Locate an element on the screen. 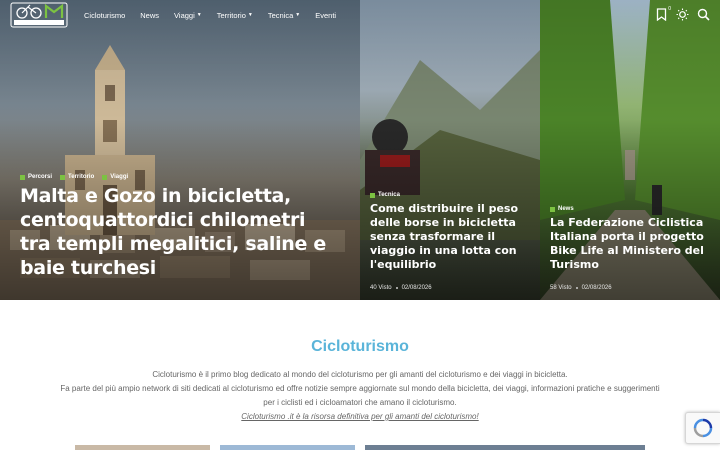  menu-item-eventi: Eventi is located at coordinates (325, 15).